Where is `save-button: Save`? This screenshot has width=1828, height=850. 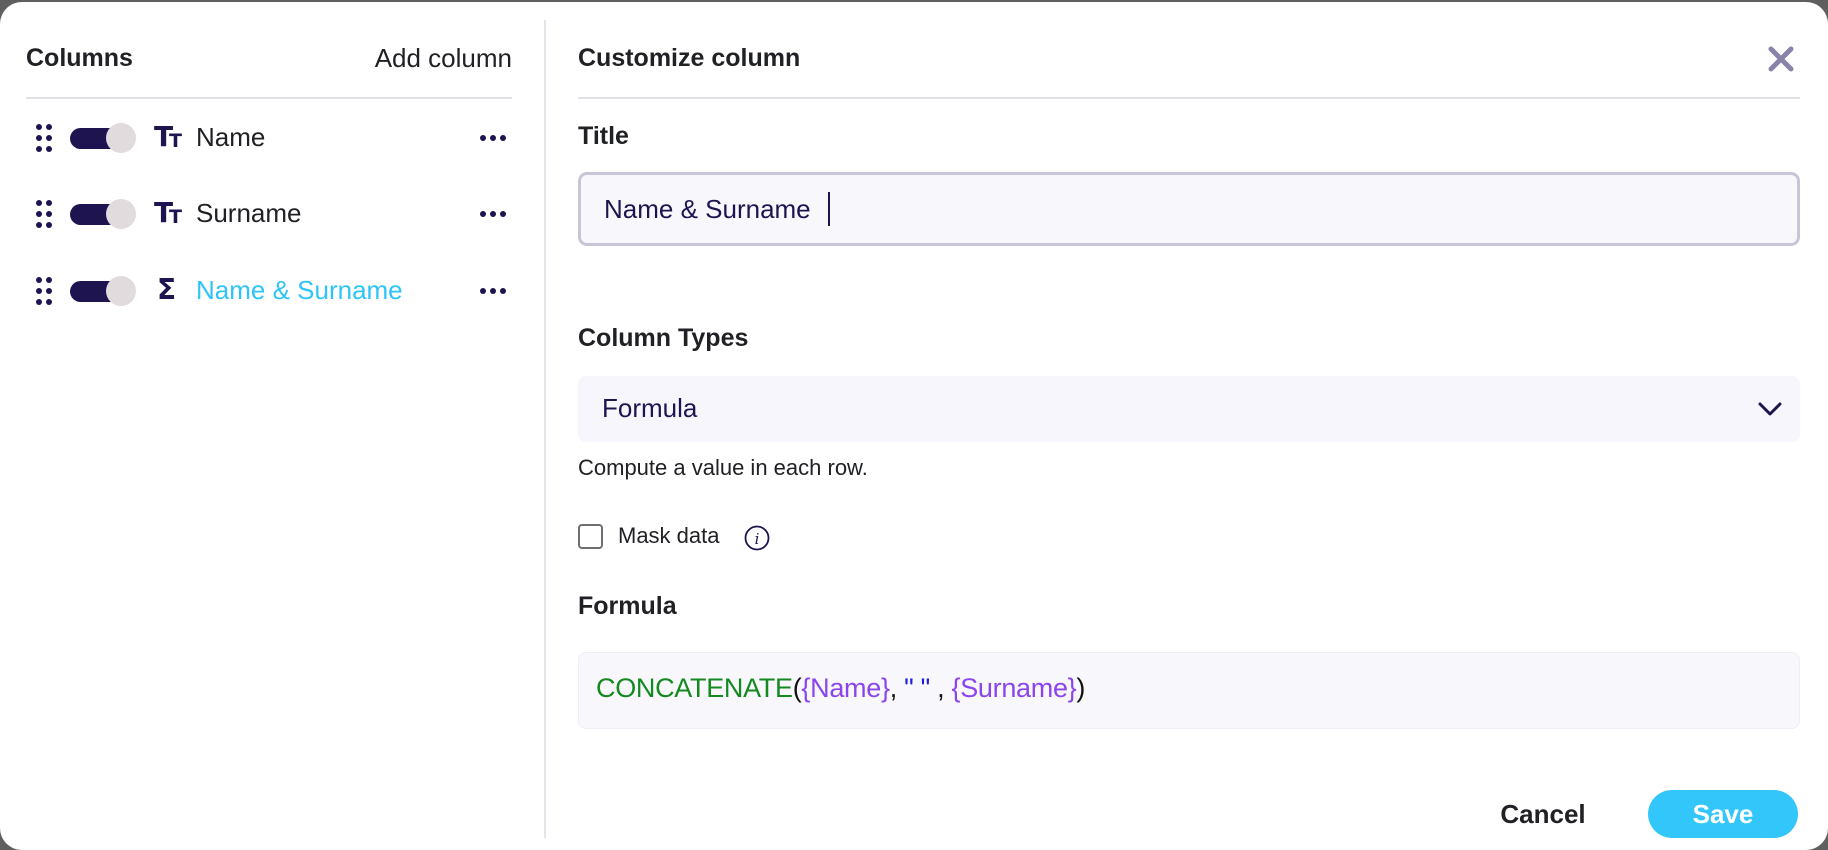
save-button: Save is located at coordinates (1723, 814).